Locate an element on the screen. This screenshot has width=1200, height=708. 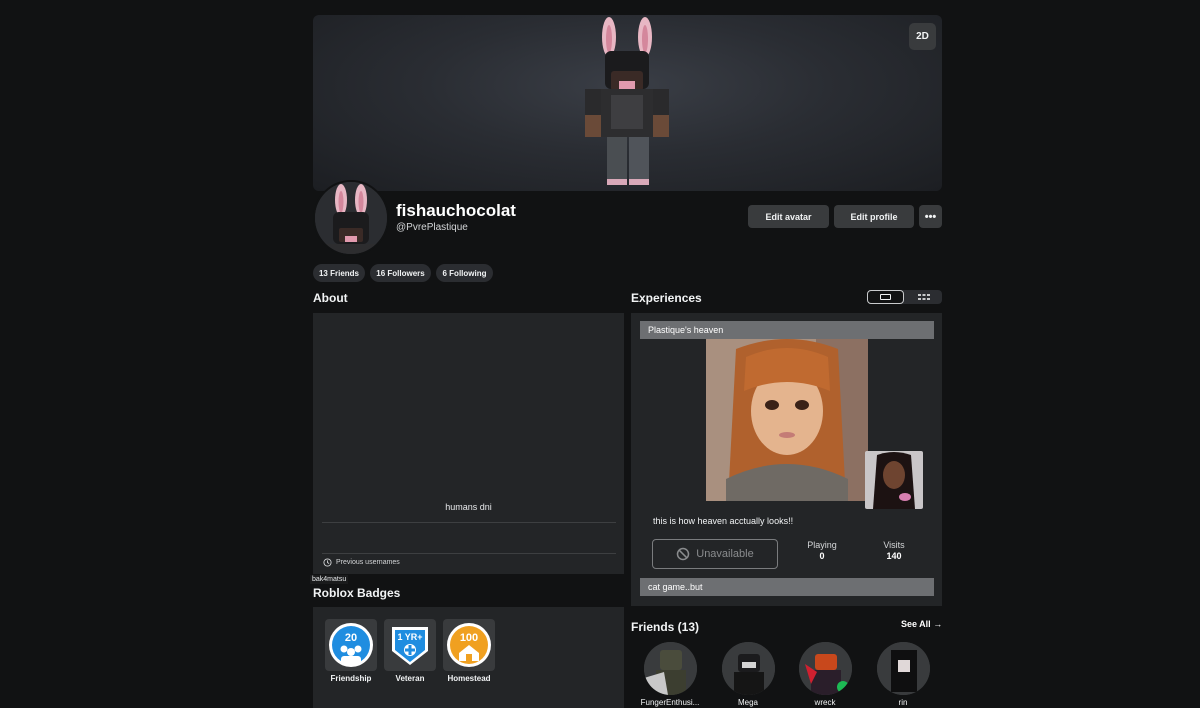
headshot-image is located at coordinates (351, 218).